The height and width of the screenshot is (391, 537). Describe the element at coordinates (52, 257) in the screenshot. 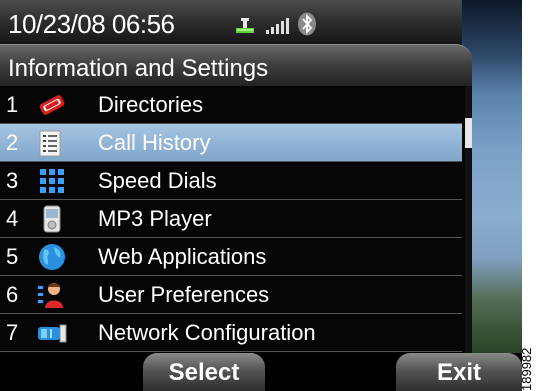

I see `web-applications-icon` at that location.